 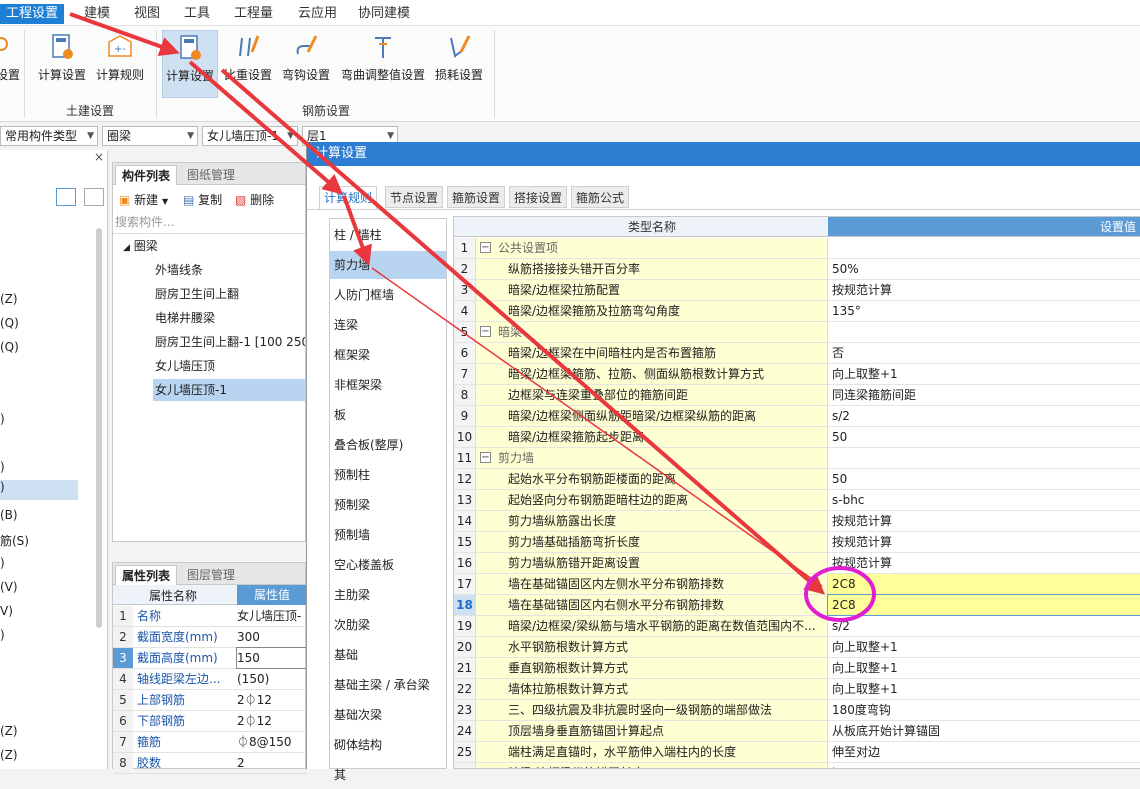 I want to click on setting-value: 否, so click(x=984, y=353).